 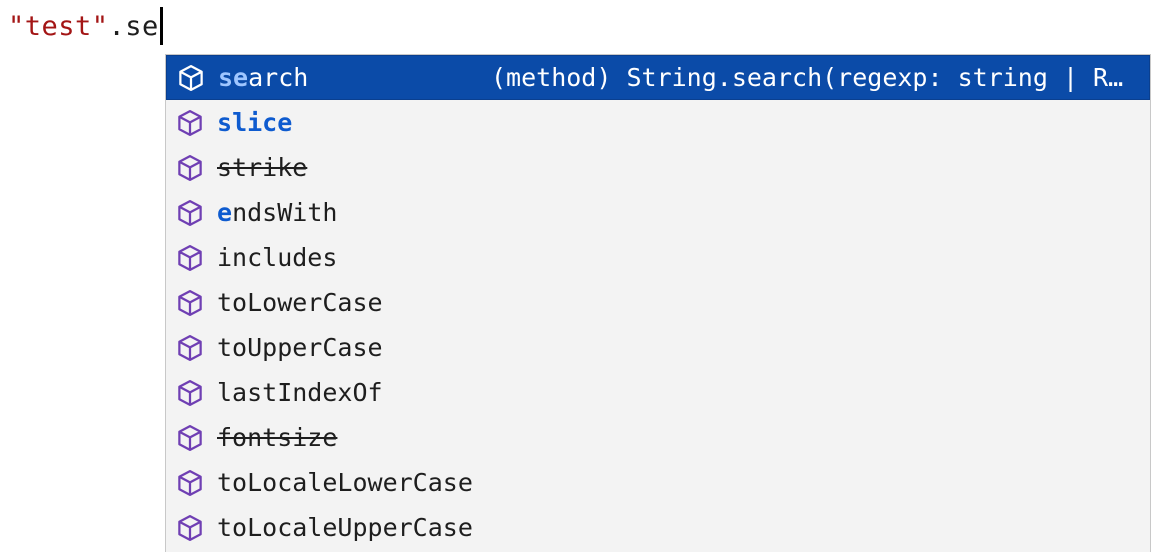 I want to click on suggestion-label: lastIndexOf, so click(x=300, y=392).